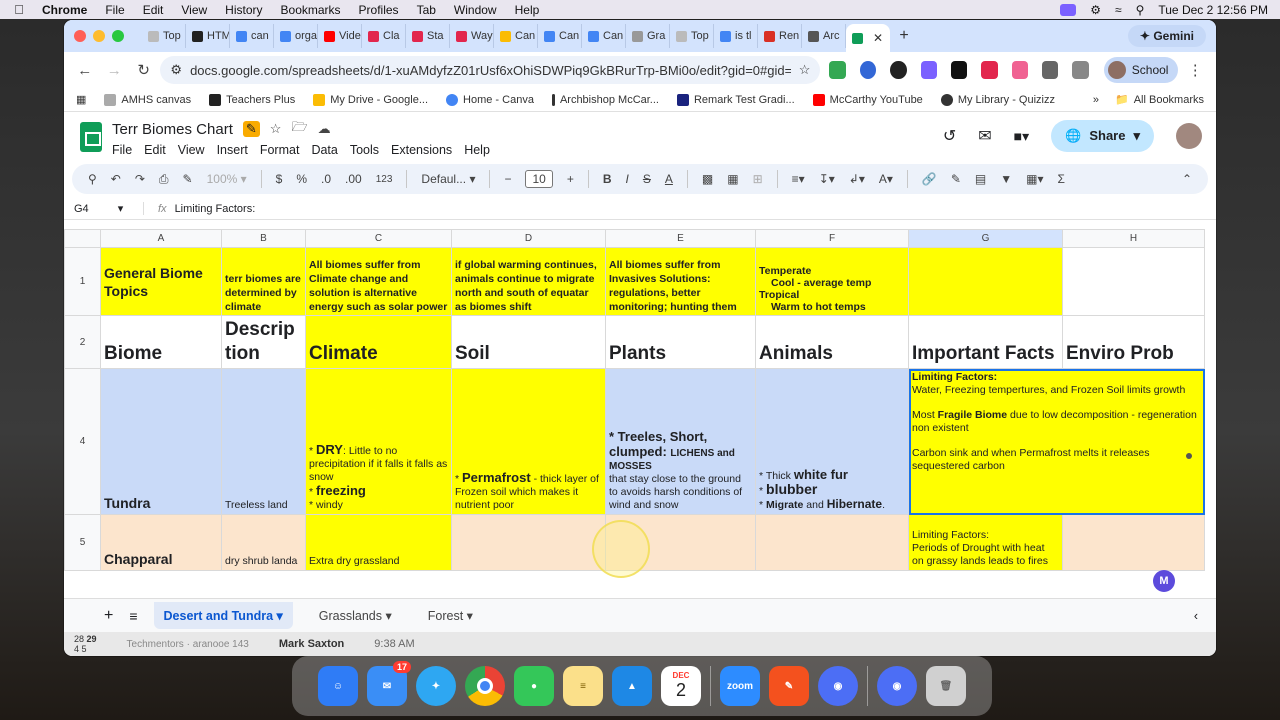 This screenshot has height=720, width=1280. Describe the element at coordinates (857, 179) in the screenshot. I see `text-wrap-icon: ↲▾` at that location.